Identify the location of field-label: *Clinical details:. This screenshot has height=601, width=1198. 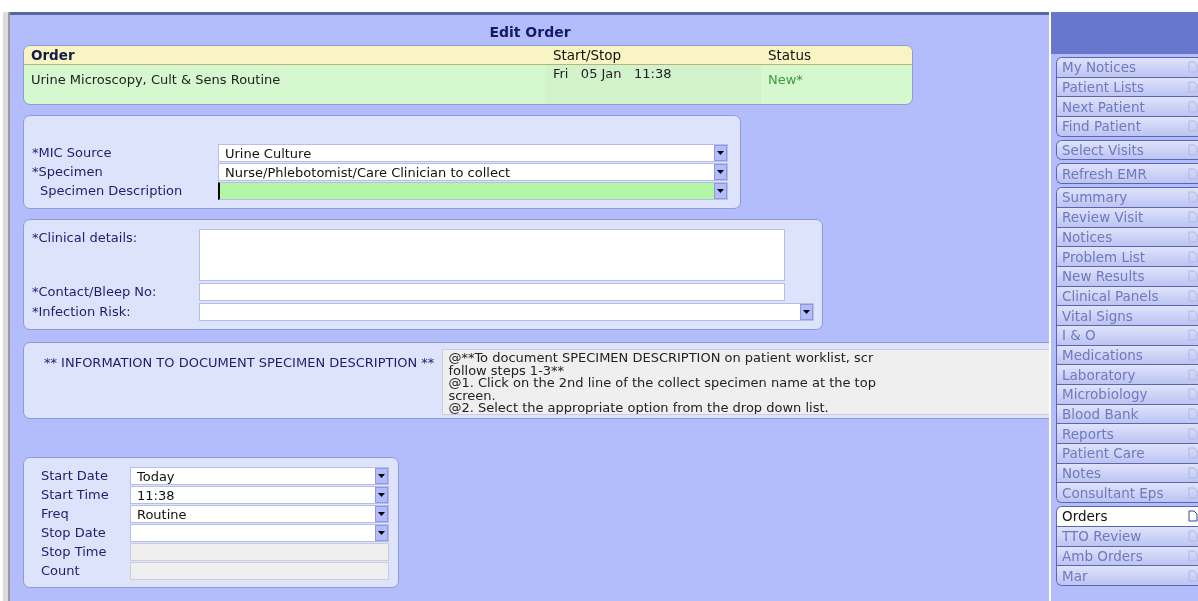
(85, 238).